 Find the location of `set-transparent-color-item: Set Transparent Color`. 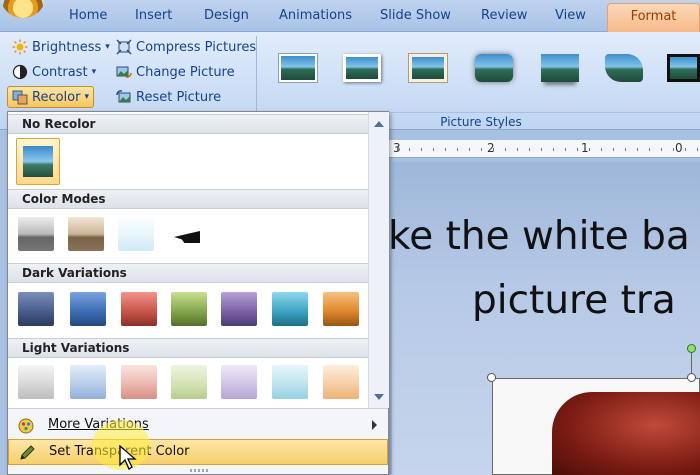

set-transparent-color-item: Set Transparent Color is located at coordinates (198, 452).